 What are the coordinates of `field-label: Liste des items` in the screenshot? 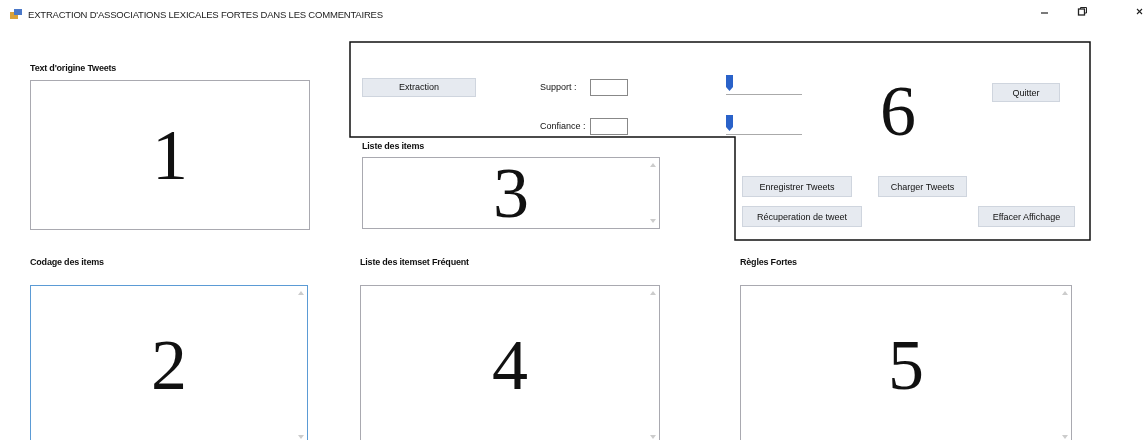 It's located at (393, 146).